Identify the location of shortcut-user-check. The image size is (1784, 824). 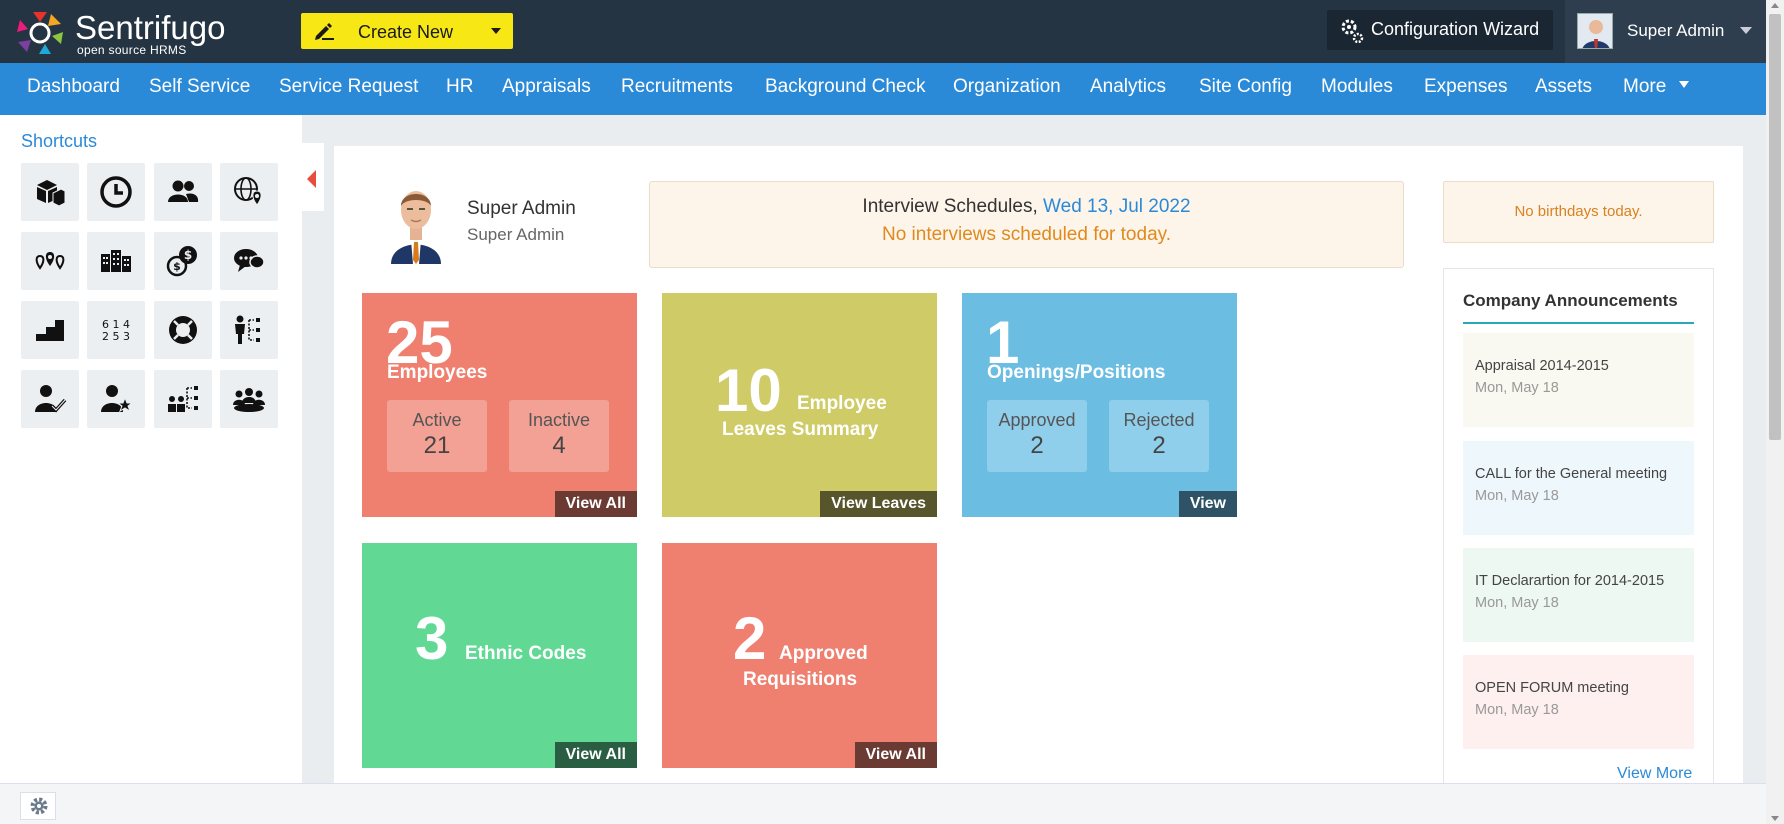
(50, 399).